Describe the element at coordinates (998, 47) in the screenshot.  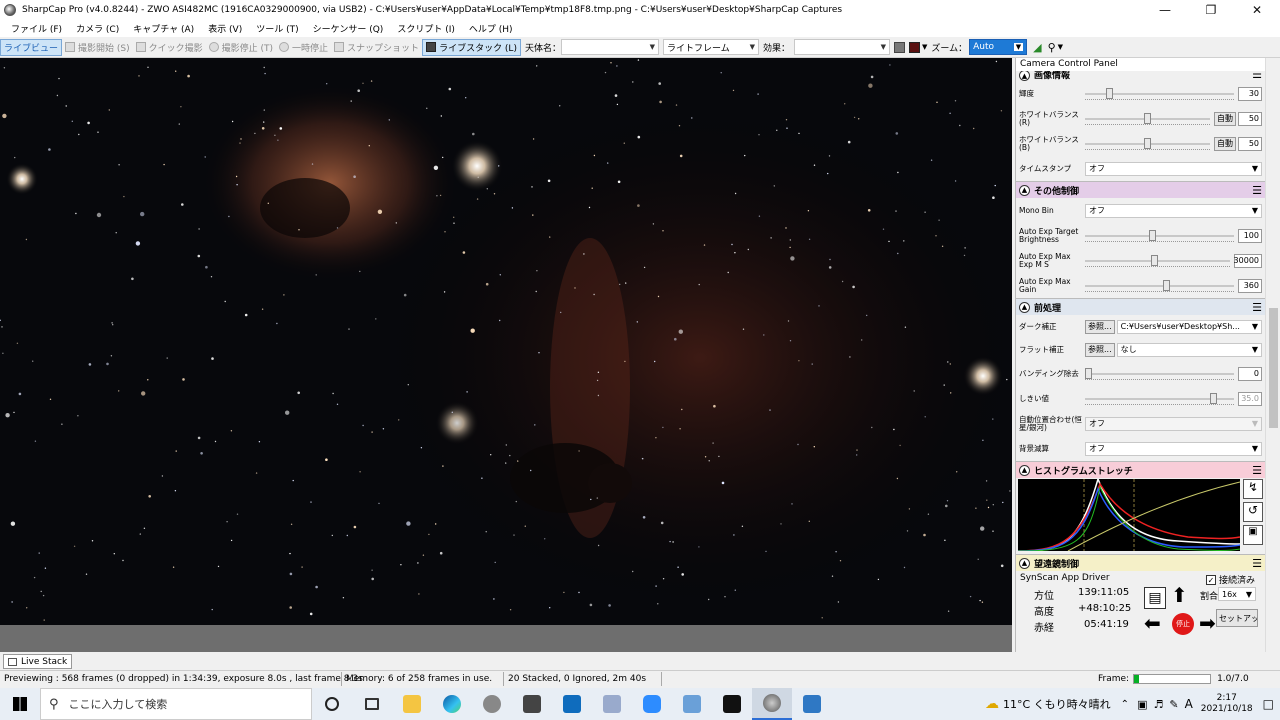
I see `zoom-select: Auto ▼` at that location.